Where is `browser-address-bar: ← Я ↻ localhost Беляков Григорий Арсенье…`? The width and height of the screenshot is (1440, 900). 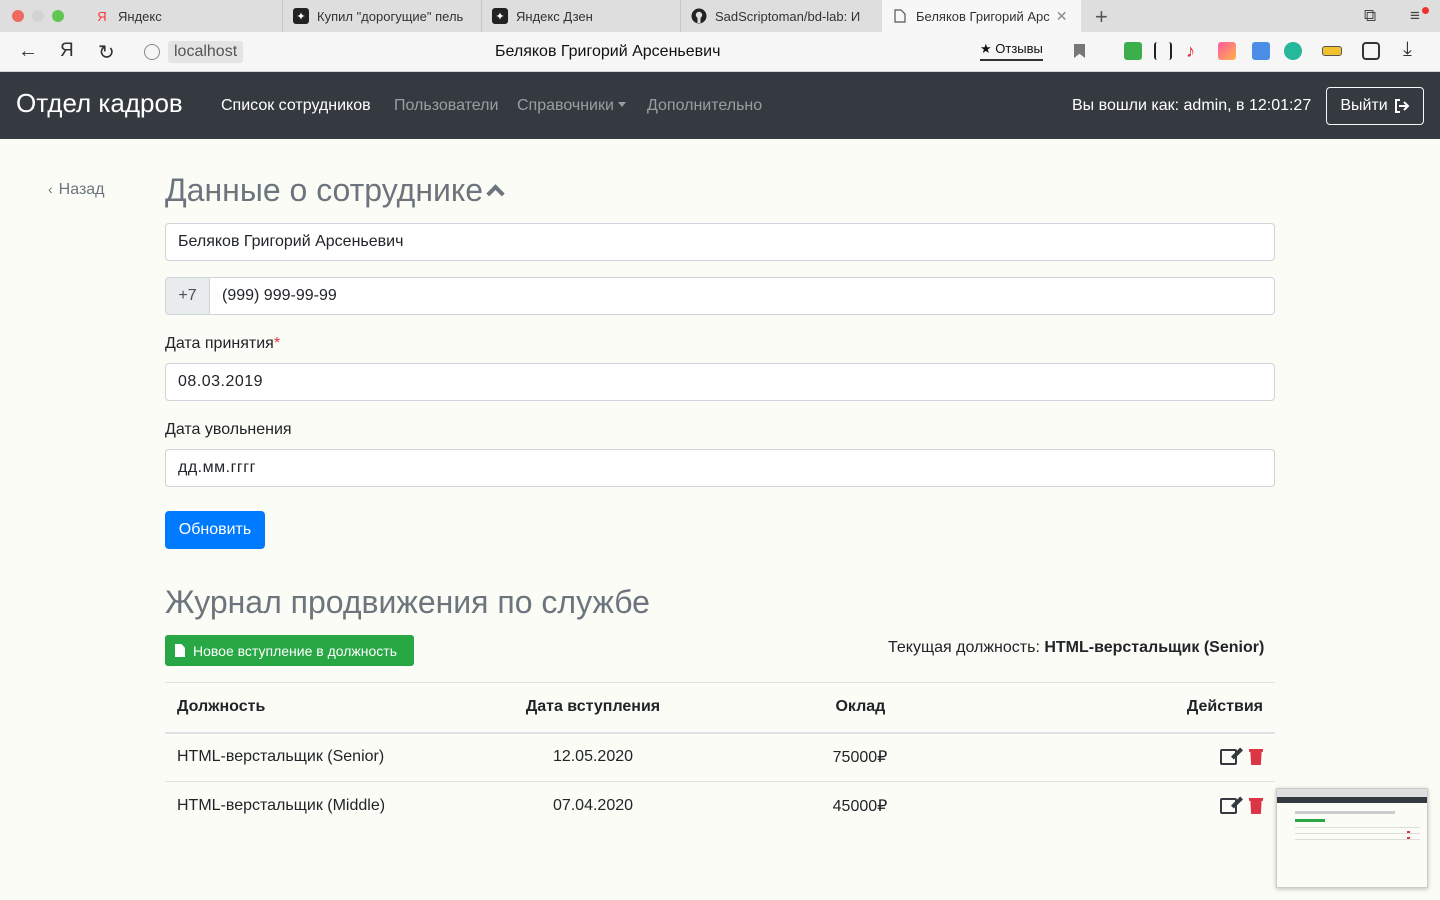 browser-address-bar: ← Я ↻ localhost Беляков Григорий Арсенье… is located at coordinates (720, 52).